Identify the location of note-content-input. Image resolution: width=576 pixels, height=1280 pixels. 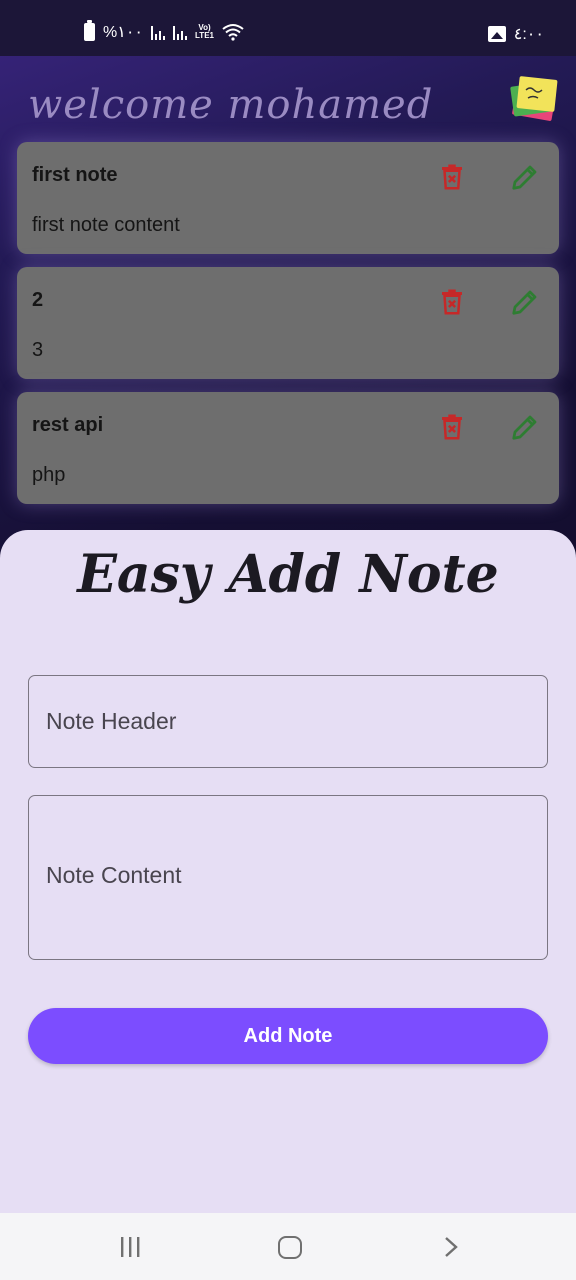
(288, 877).